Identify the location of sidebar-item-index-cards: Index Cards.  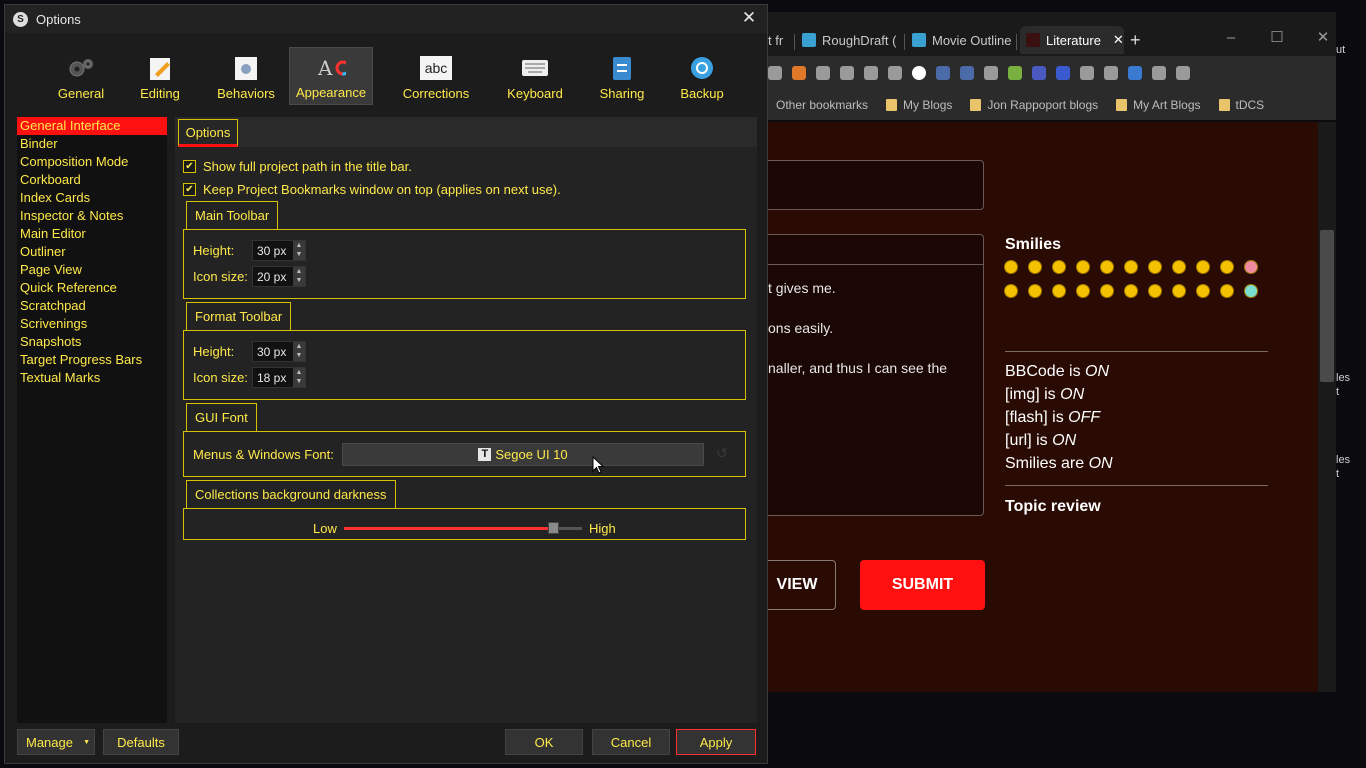
(92, 198).